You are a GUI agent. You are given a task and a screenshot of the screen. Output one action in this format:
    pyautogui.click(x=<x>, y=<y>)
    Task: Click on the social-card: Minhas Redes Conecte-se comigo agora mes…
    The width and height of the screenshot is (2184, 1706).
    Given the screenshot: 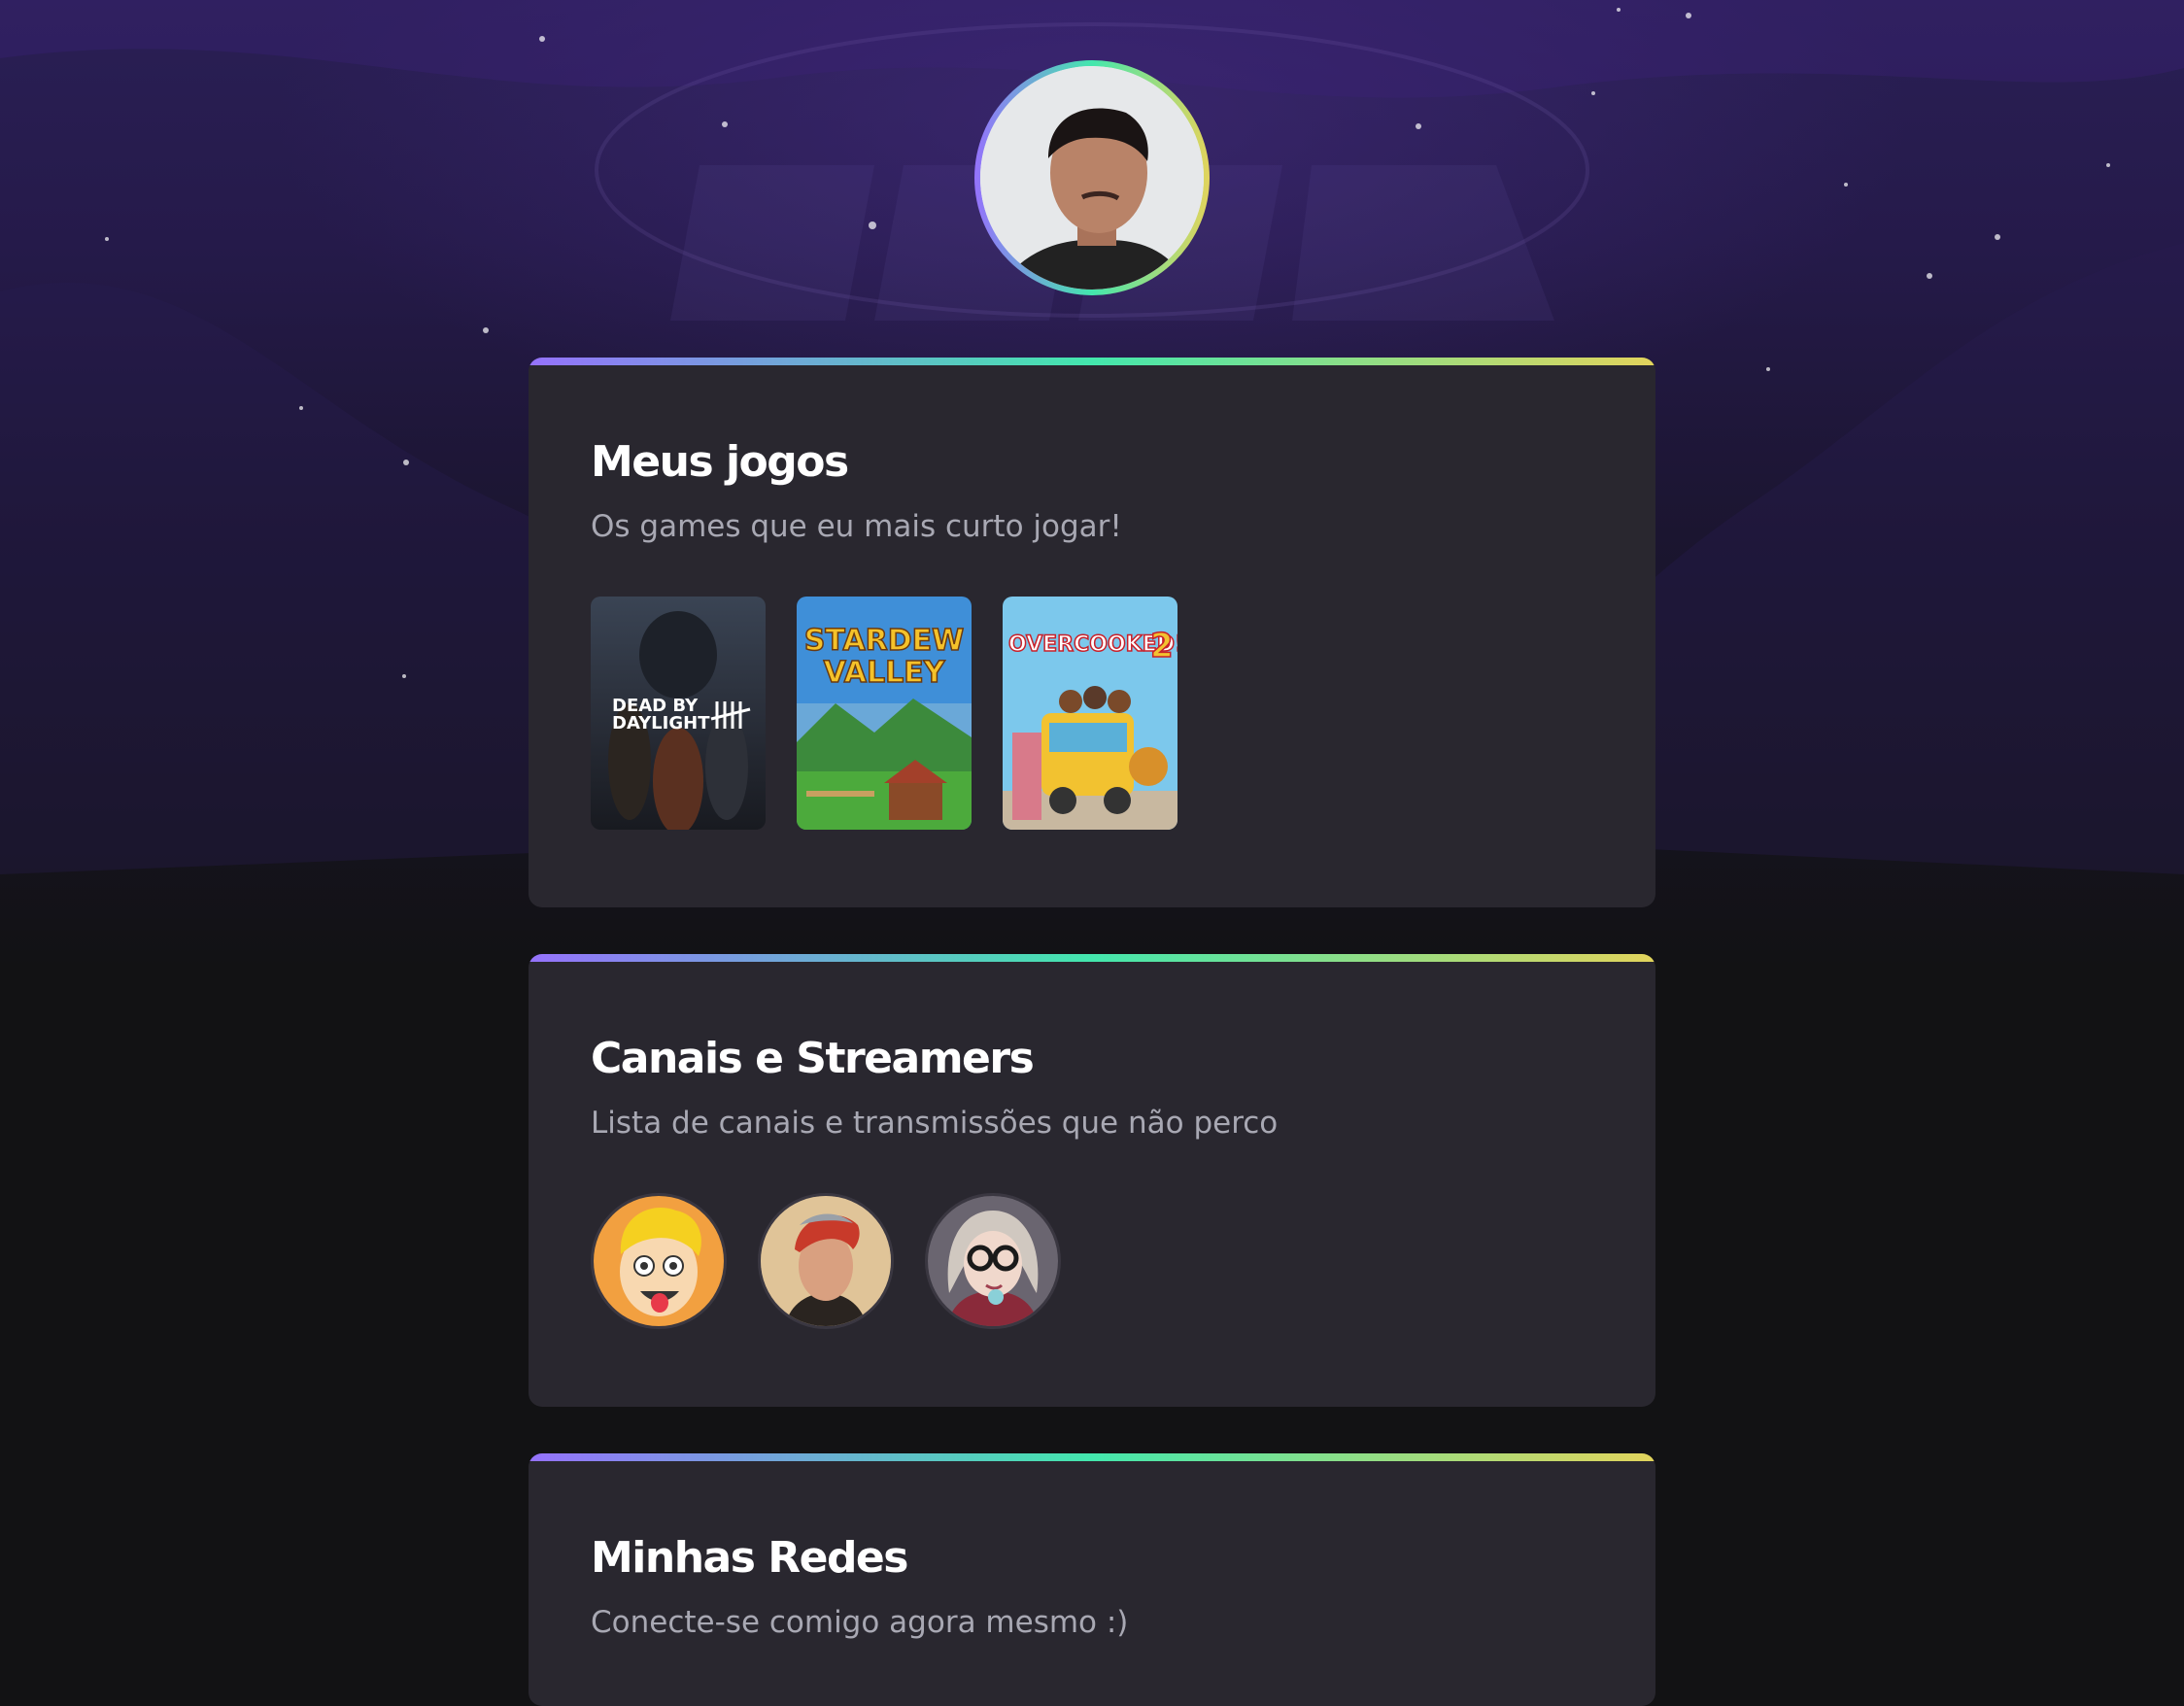 What is the action you would take?
    pyautogui.click(x=1092, y=1580)
    